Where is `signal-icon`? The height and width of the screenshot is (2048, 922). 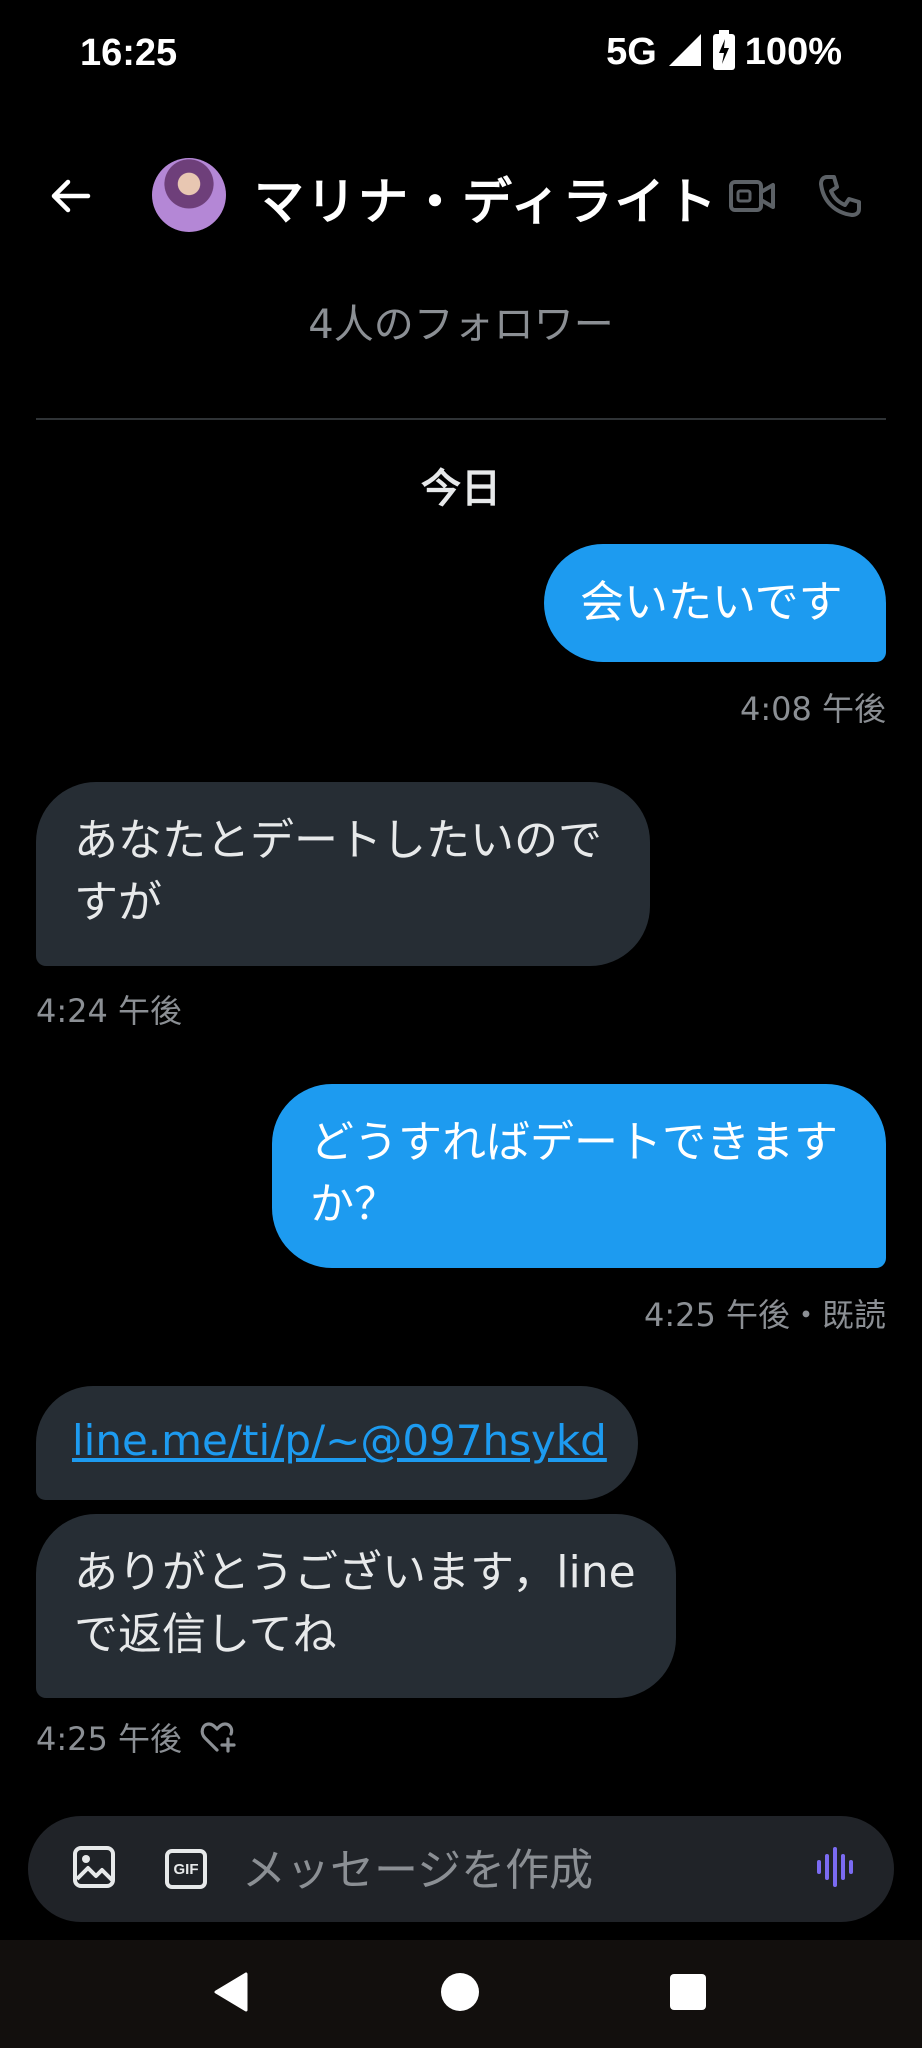
signal-icon is located at coordinates (685, 52).